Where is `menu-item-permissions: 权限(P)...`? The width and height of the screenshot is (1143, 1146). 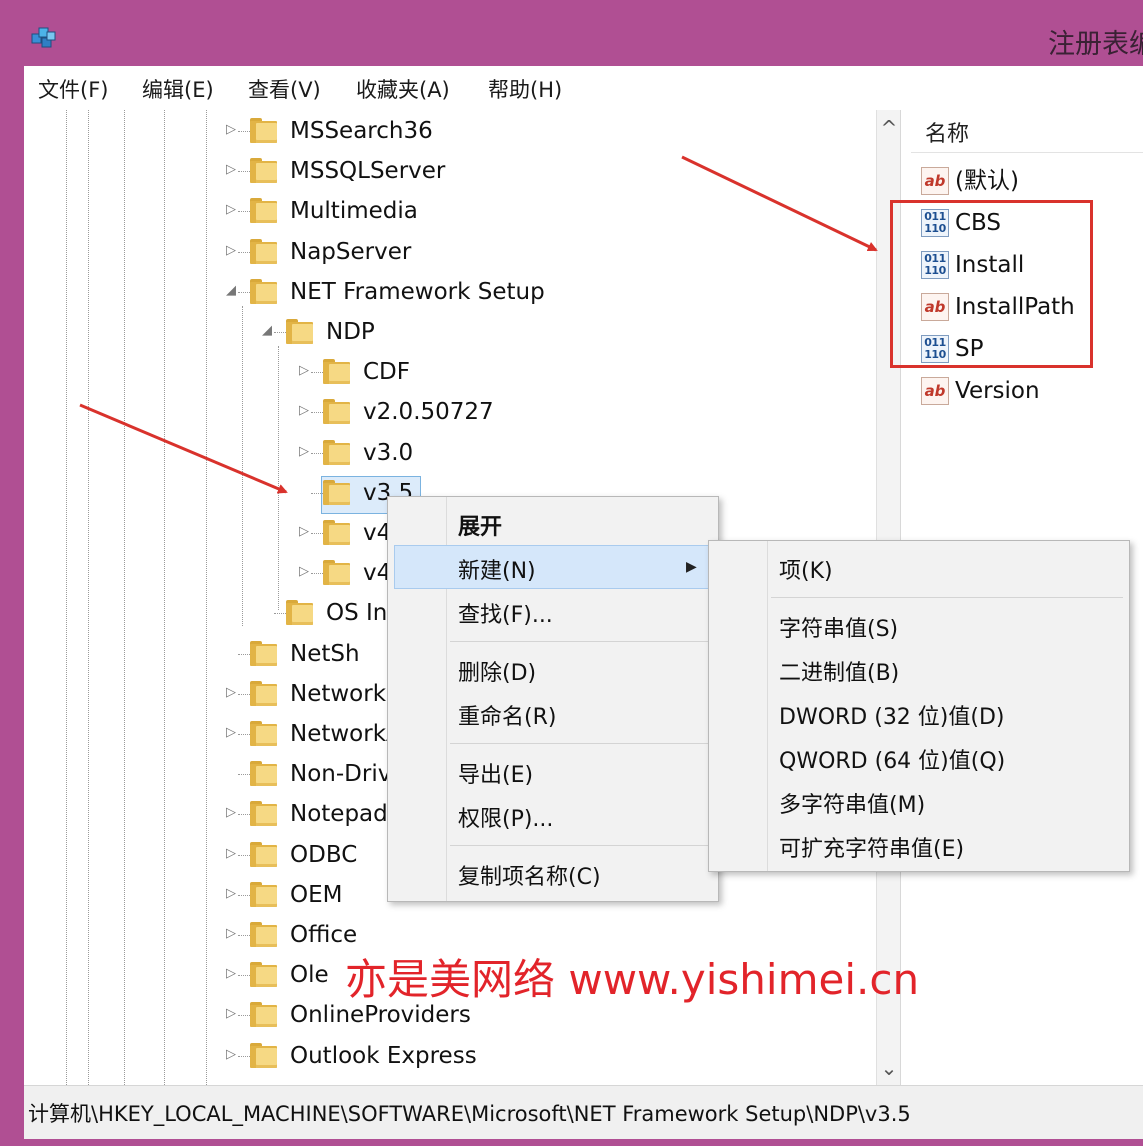
menu-item-permissions: 权限(P)... is located at coordinates (505, 817).